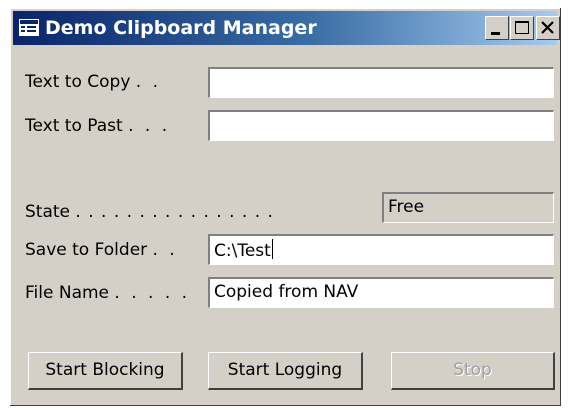 The height and width of the screenshot is (411, 570). I want to click on text-to-past-label-text: Text to Past, so click(74, 126).